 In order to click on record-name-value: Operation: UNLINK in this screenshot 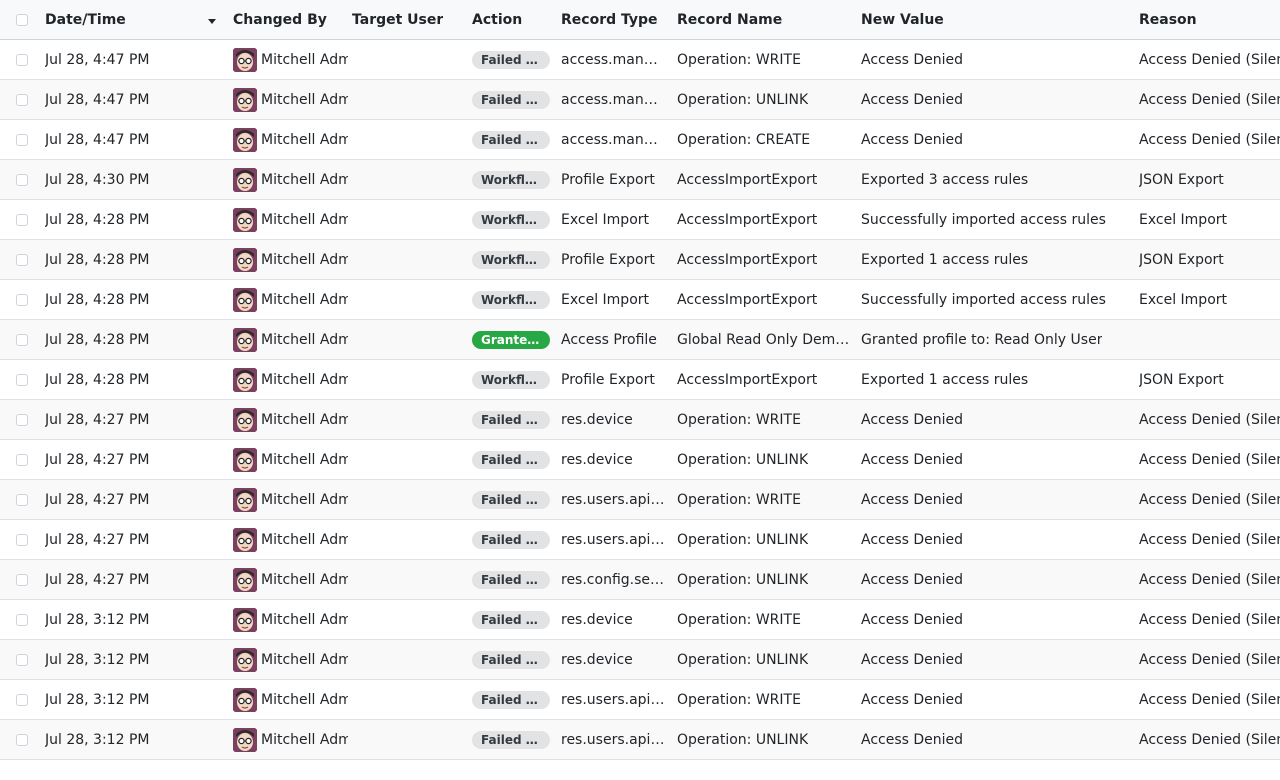, I will do `click(743, 459)`.